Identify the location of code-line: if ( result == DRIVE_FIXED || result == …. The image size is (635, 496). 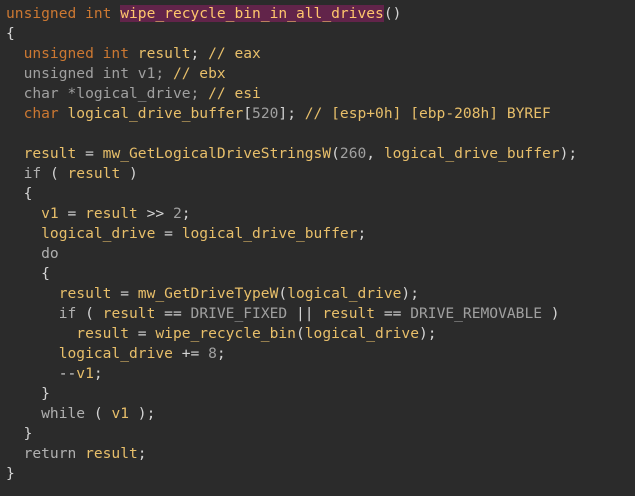
(320, 314).